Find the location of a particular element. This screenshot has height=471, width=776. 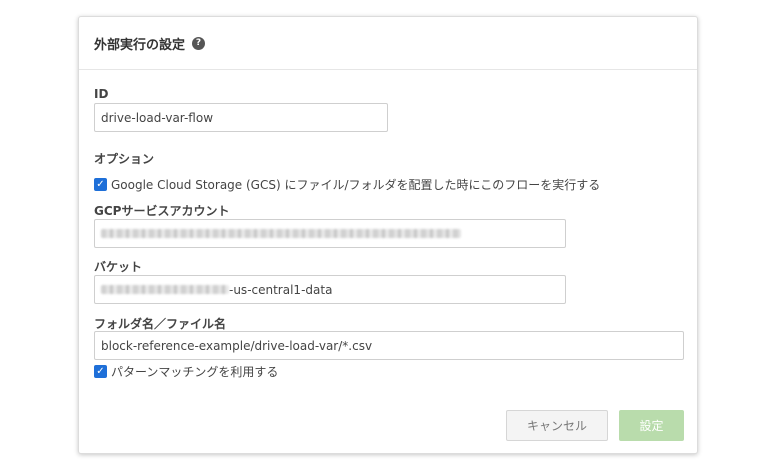

redacted-service-account is located at coordinates (281, 233).